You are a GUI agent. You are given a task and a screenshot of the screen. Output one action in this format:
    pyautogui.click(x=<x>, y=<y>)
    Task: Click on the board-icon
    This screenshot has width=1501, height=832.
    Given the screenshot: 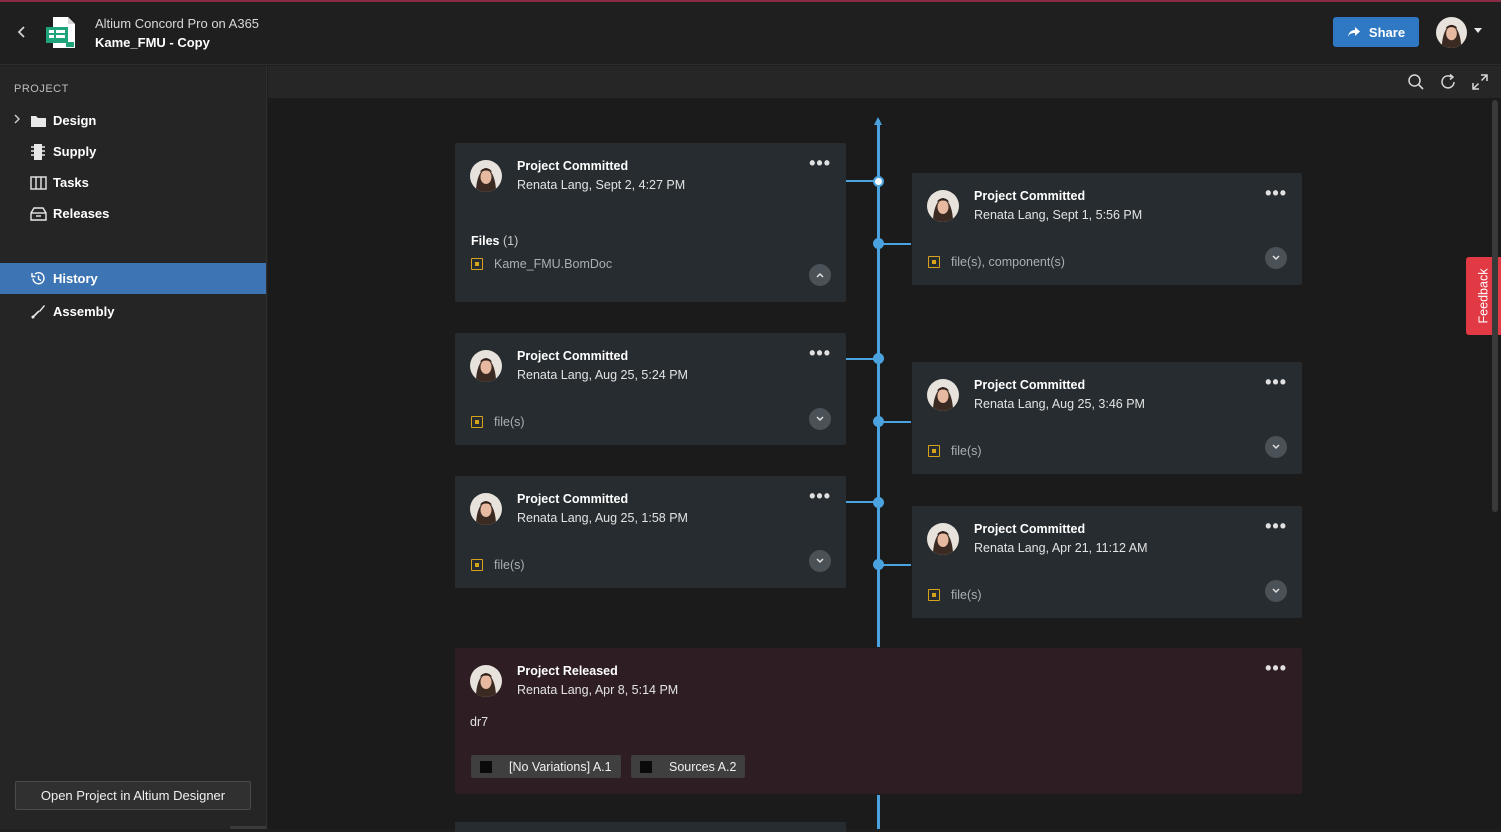 What is the action you would take?
    pyautogui.click(x=38, y=183)
    